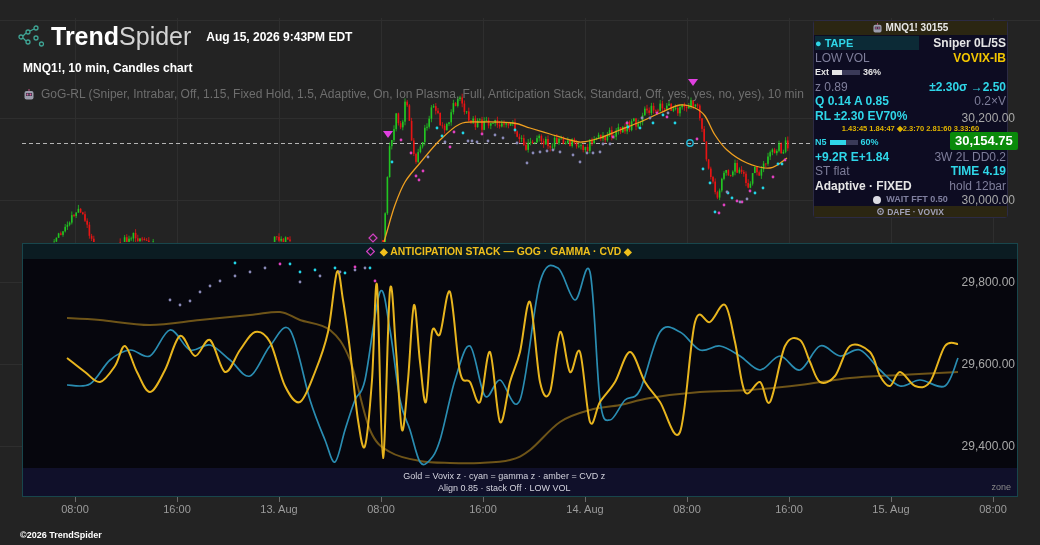  I want to click on panel-footer-text: DAFE · VOVIX, so click(915, 211).